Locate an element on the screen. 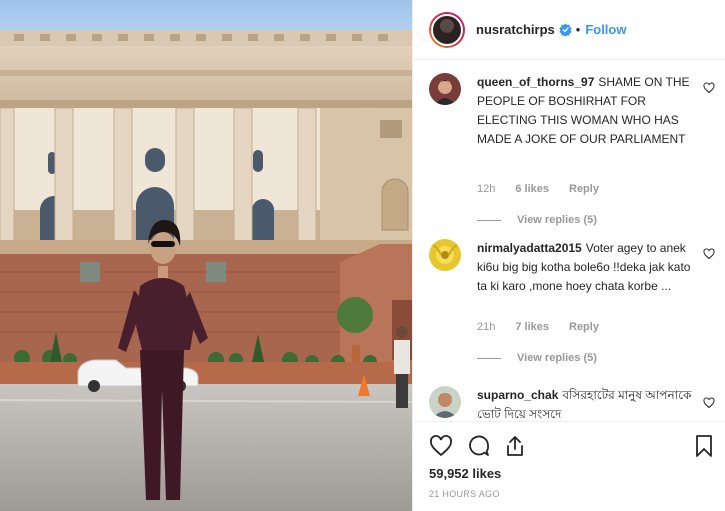 The height and width of the screenshot is (511, 725). bookmark-icon is located at coordinates (704, 446).